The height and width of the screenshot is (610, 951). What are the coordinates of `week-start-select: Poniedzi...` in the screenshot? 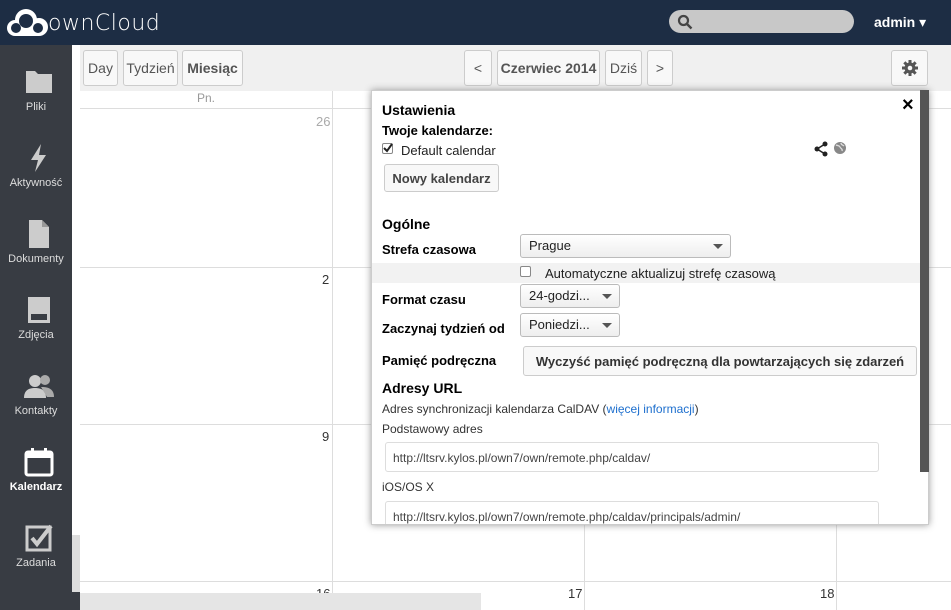 It's located at (570, 325).